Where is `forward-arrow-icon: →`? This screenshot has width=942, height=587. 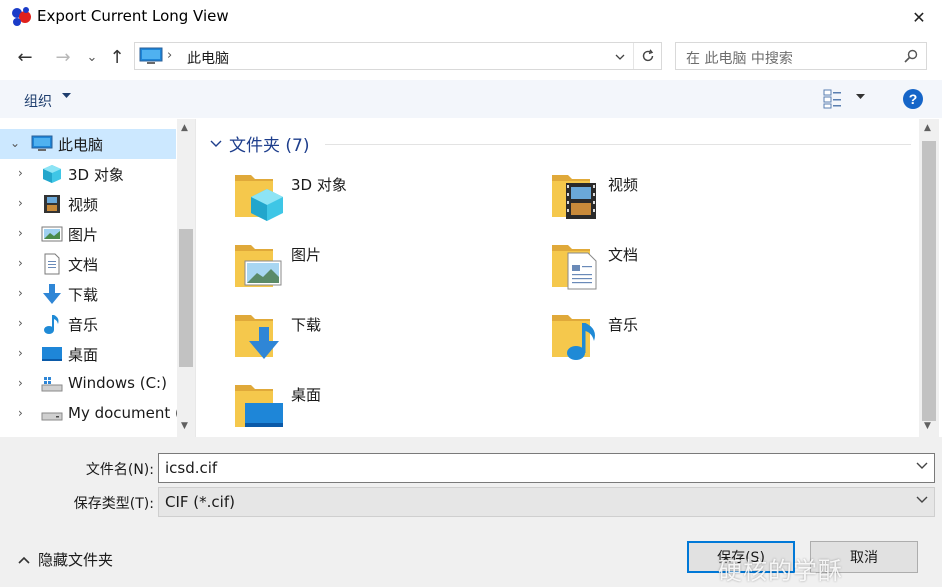 forward-arrow-icon: → is located at coordinates (63, 57).